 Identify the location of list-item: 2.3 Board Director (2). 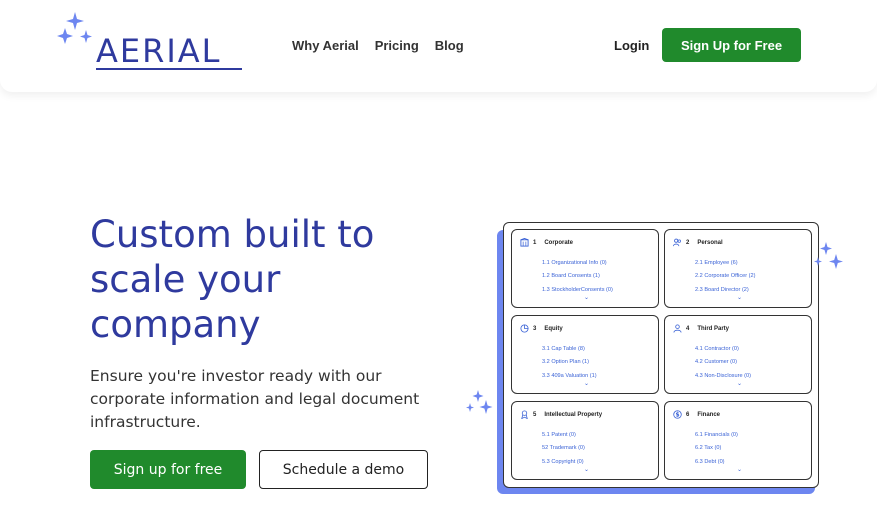
(722, 289).